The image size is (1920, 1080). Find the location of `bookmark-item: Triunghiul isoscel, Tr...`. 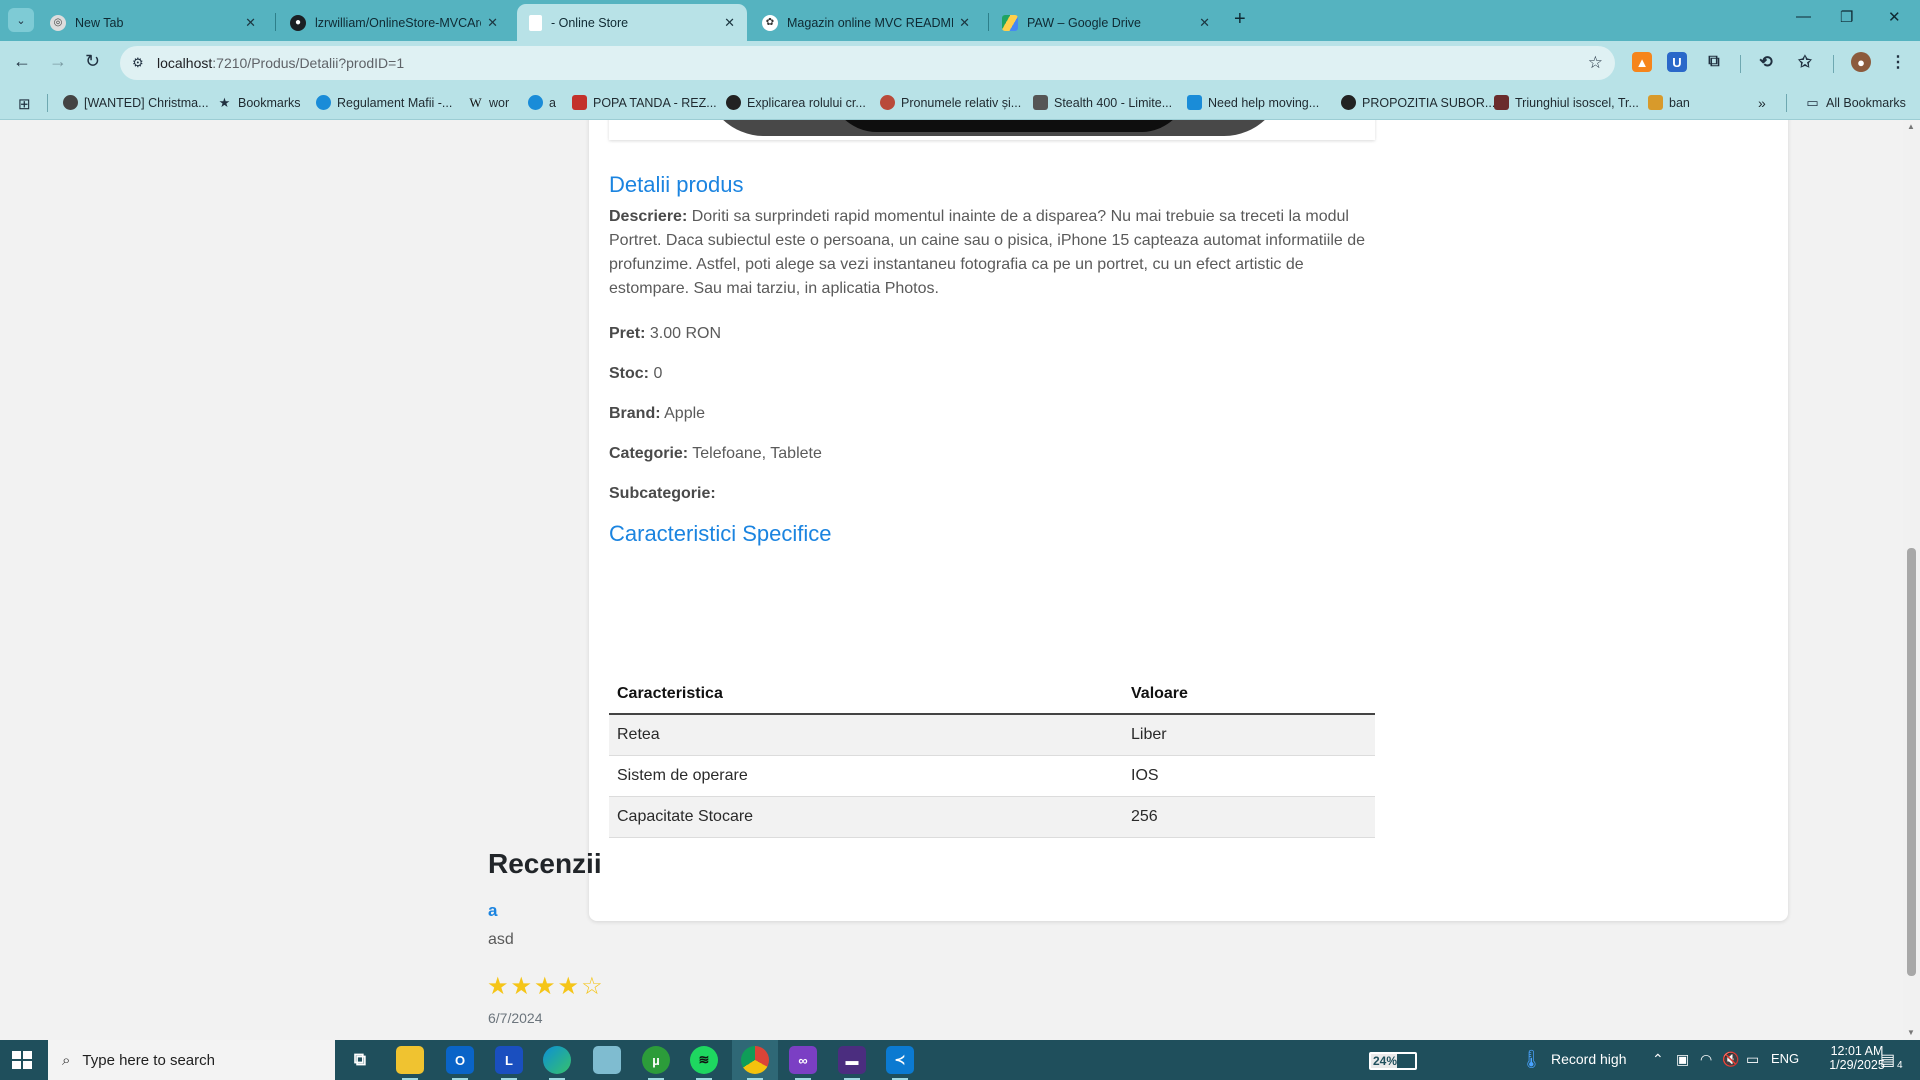

bookmark-item: Triunghiul isoscel, Tr... is located at coordinates (1566, 102).